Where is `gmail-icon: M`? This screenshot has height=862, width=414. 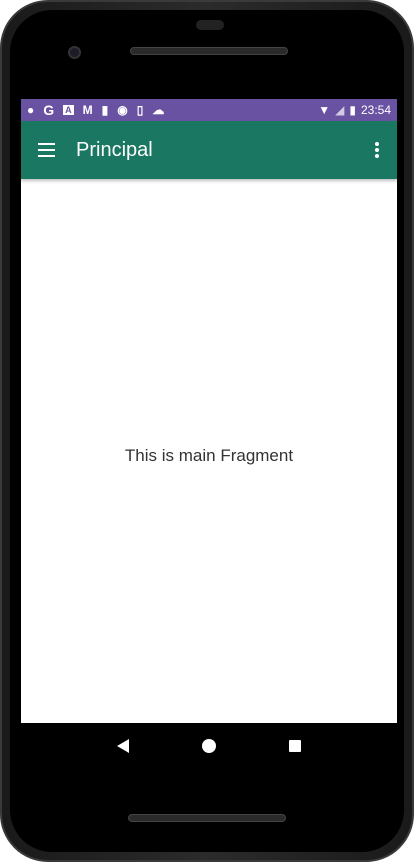 gmail-icon: M is located at coordinates (87, 110).